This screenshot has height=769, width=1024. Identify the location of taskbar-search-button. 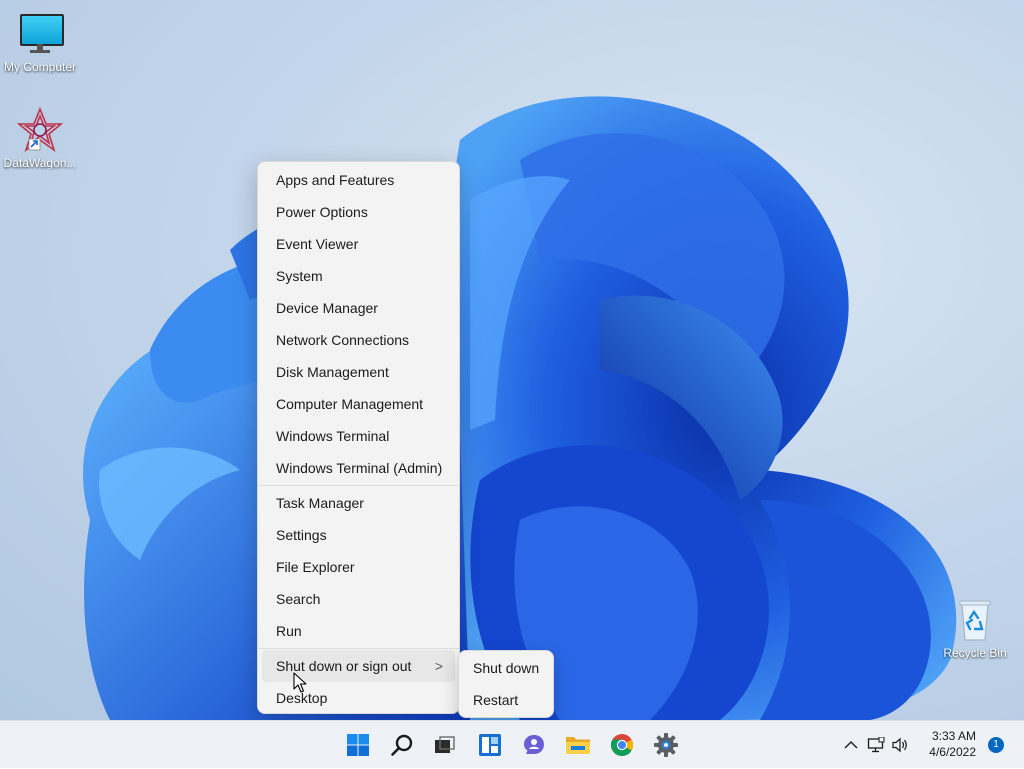
(402, 745).